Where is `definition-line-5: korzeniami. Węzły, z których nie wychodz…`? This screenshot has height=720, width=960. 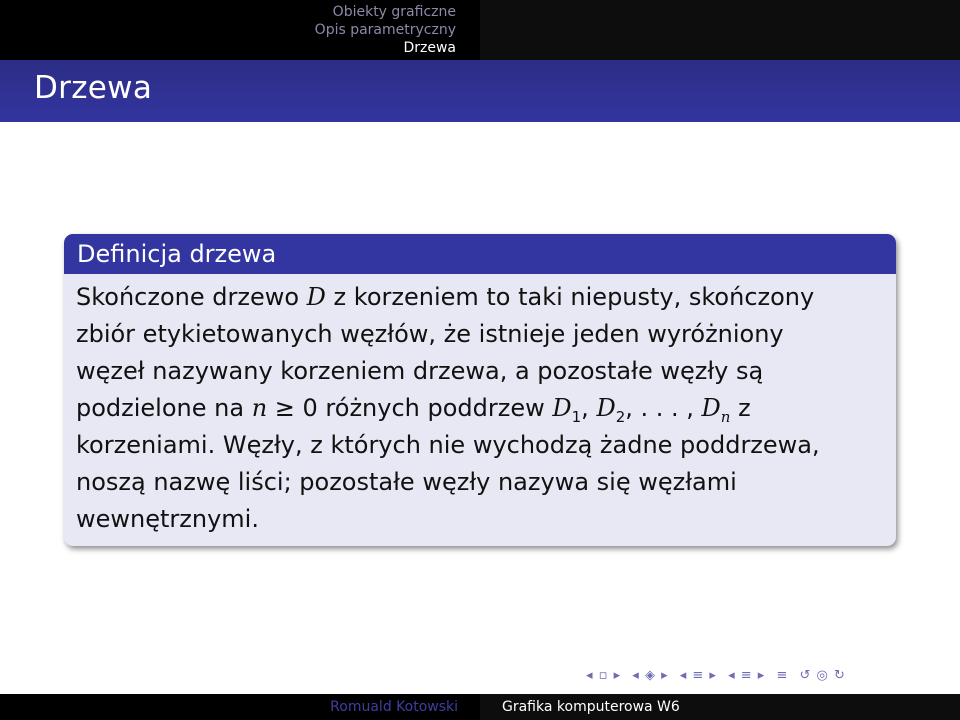 definition-line-5: korzeniami. Węzły, z których nie wychodz… is located at coordinates (448, 445).